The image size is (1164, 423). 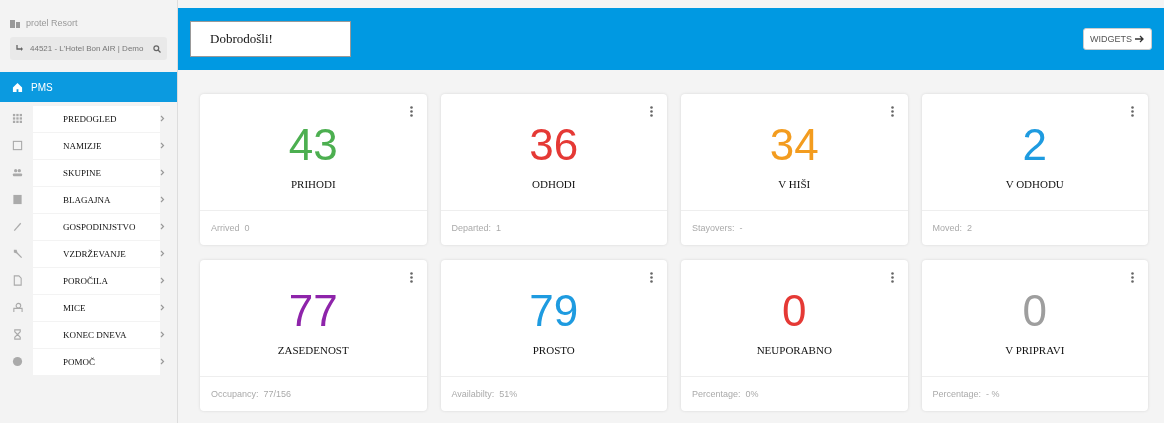 What do you see at coordinates (1035, 351) in the screenshot?
I see `stat-label: V PRIPRAVI` at bounding box center [1035, 351].